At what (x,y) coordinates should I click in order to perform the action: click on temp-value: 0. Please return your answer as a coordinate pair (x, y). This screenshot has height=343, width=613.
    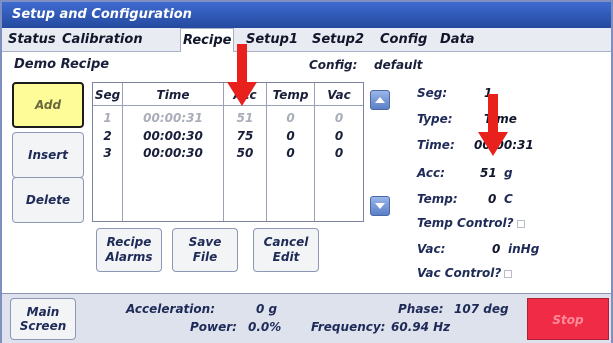
    Looking at the image, I should click on (492, 199).